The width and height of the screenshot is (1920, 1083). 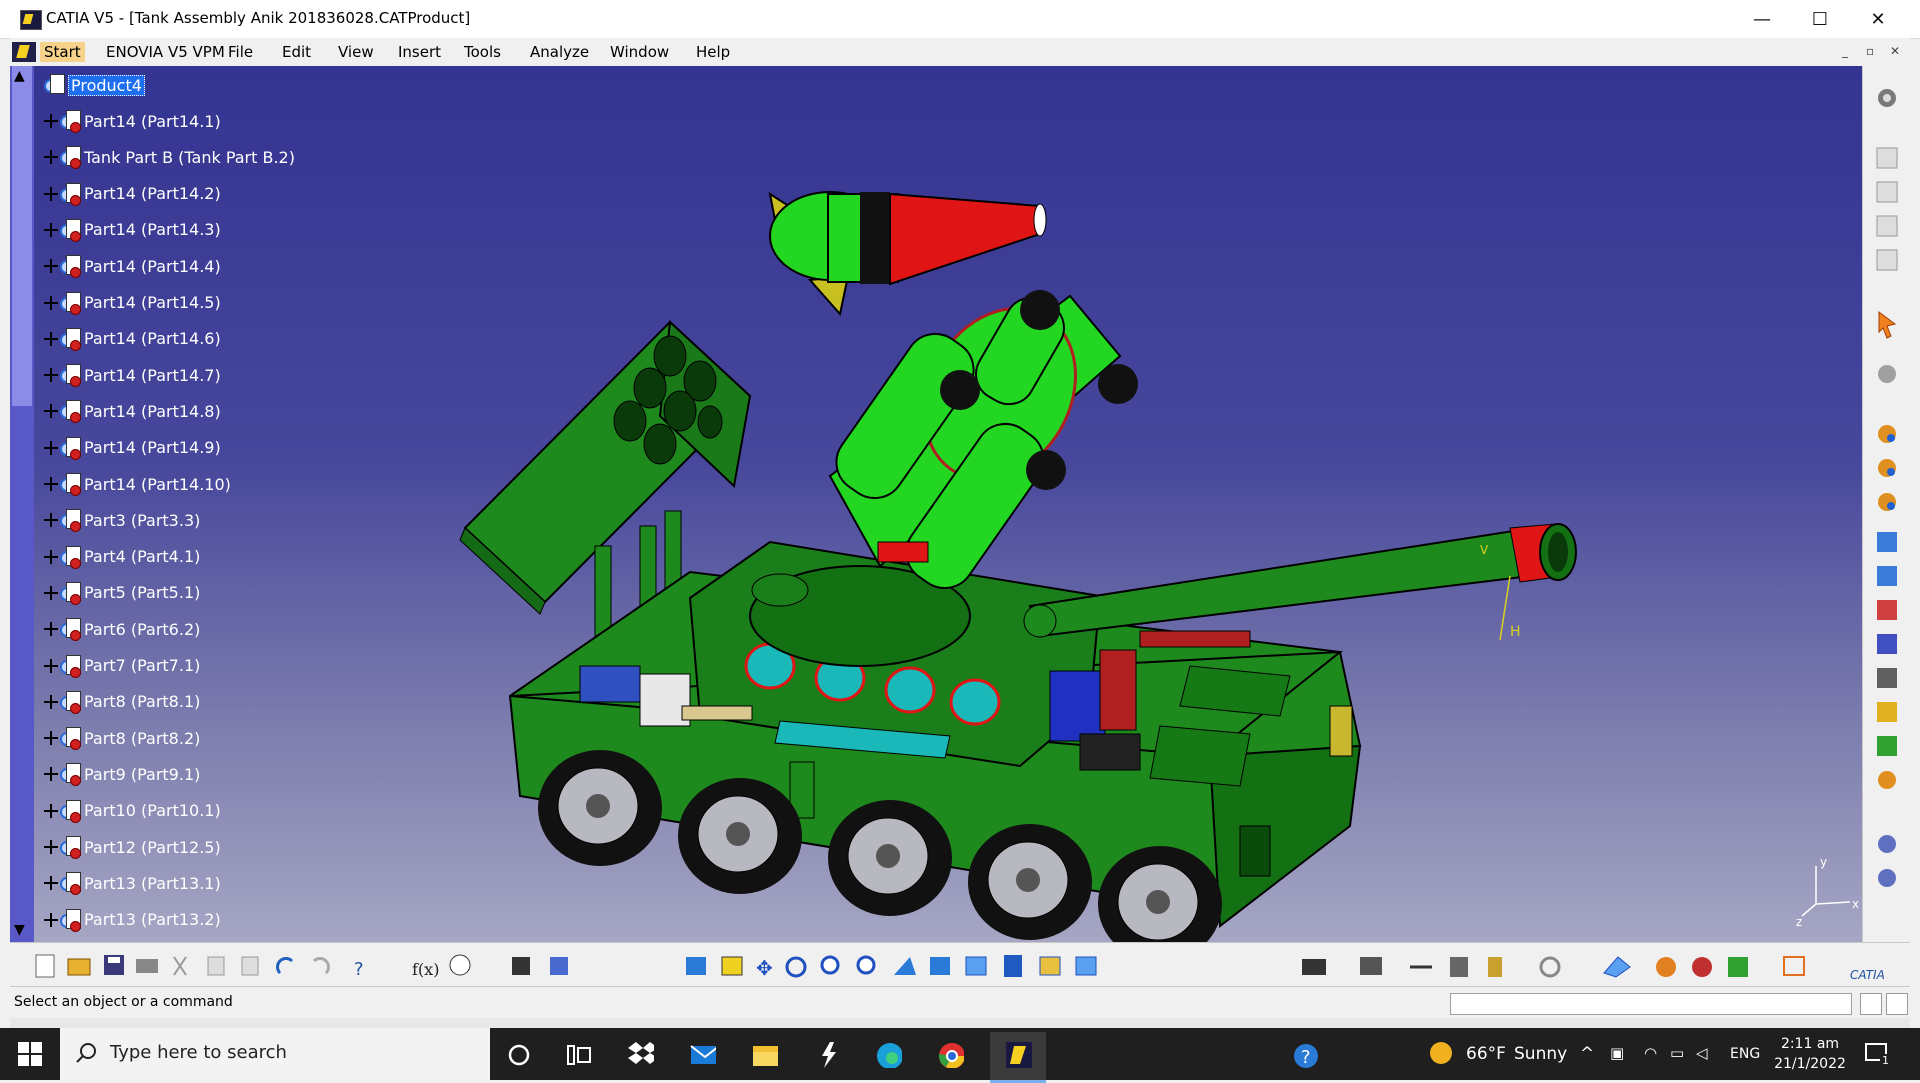 I want to click on paste-icon, so click(x=250, y=966).